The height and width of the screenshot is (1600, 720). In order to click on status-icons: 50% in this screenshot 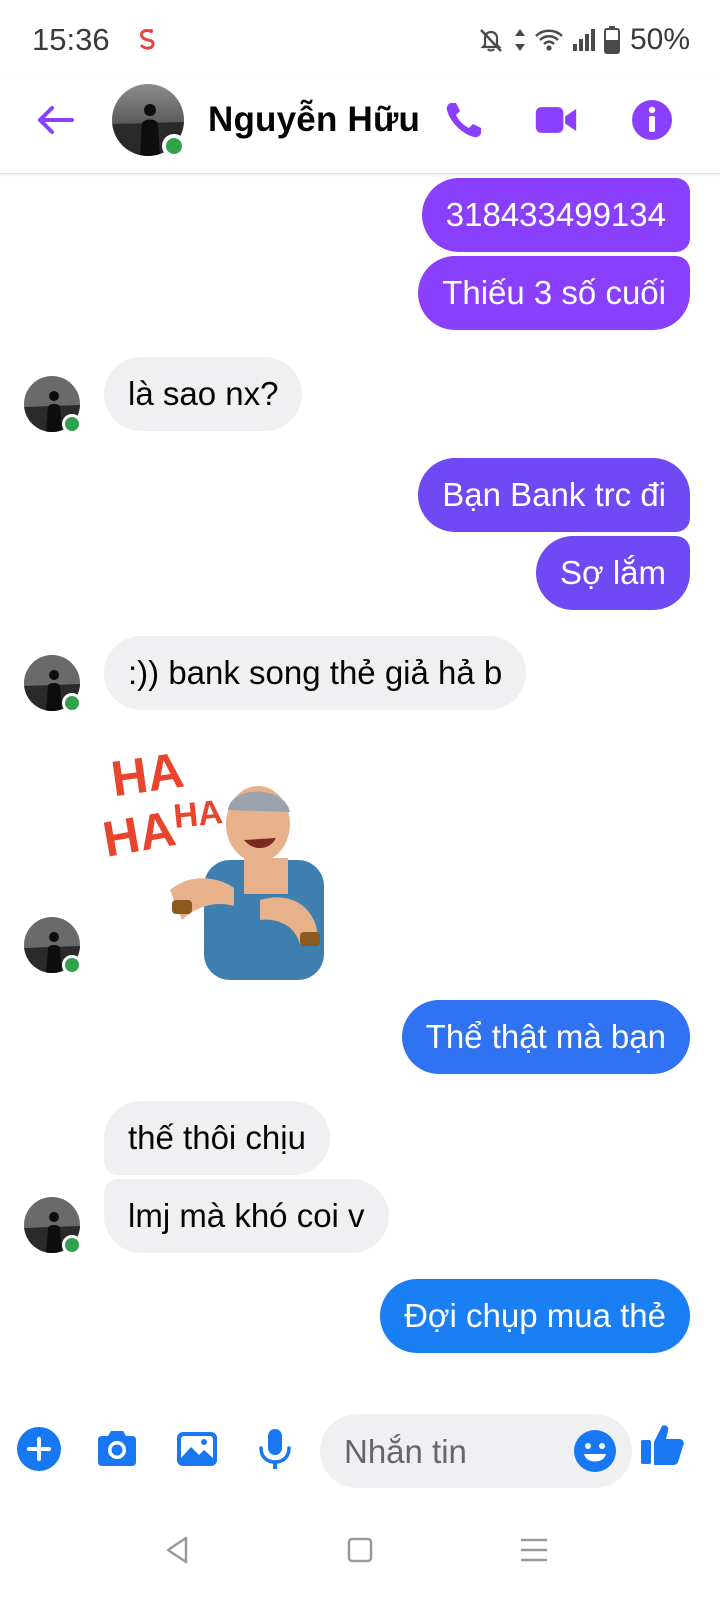, I will do `click(583, 40)`.